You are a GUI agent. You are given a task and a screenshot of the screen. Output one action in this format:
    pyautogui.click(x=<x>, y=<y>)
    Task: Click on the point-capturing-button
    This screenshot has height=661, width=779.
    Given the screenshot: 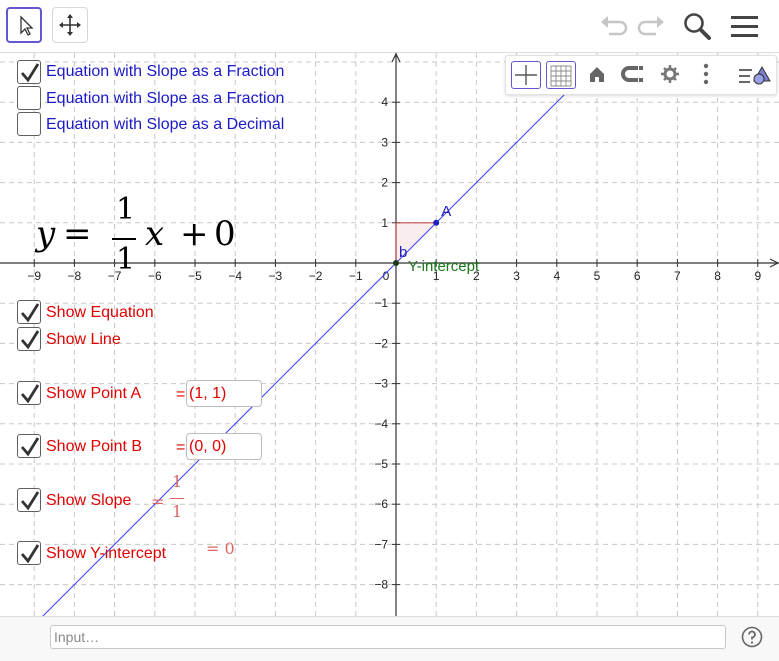 What is the action you would take?
    pyautogui.click(x=633, y=75)
    